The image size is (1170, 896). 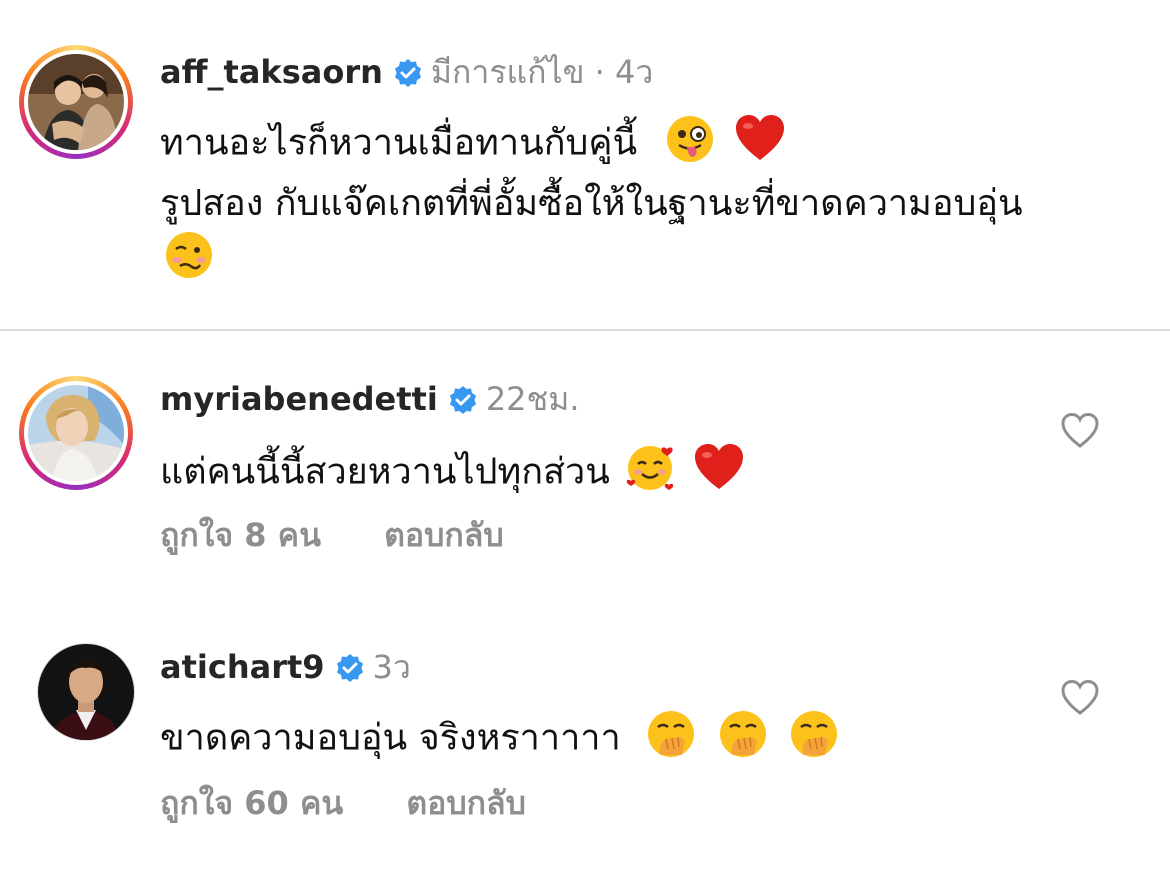 I want to click on comment-header: myriabenedetti 22ชม., so click(x=370, y=399).